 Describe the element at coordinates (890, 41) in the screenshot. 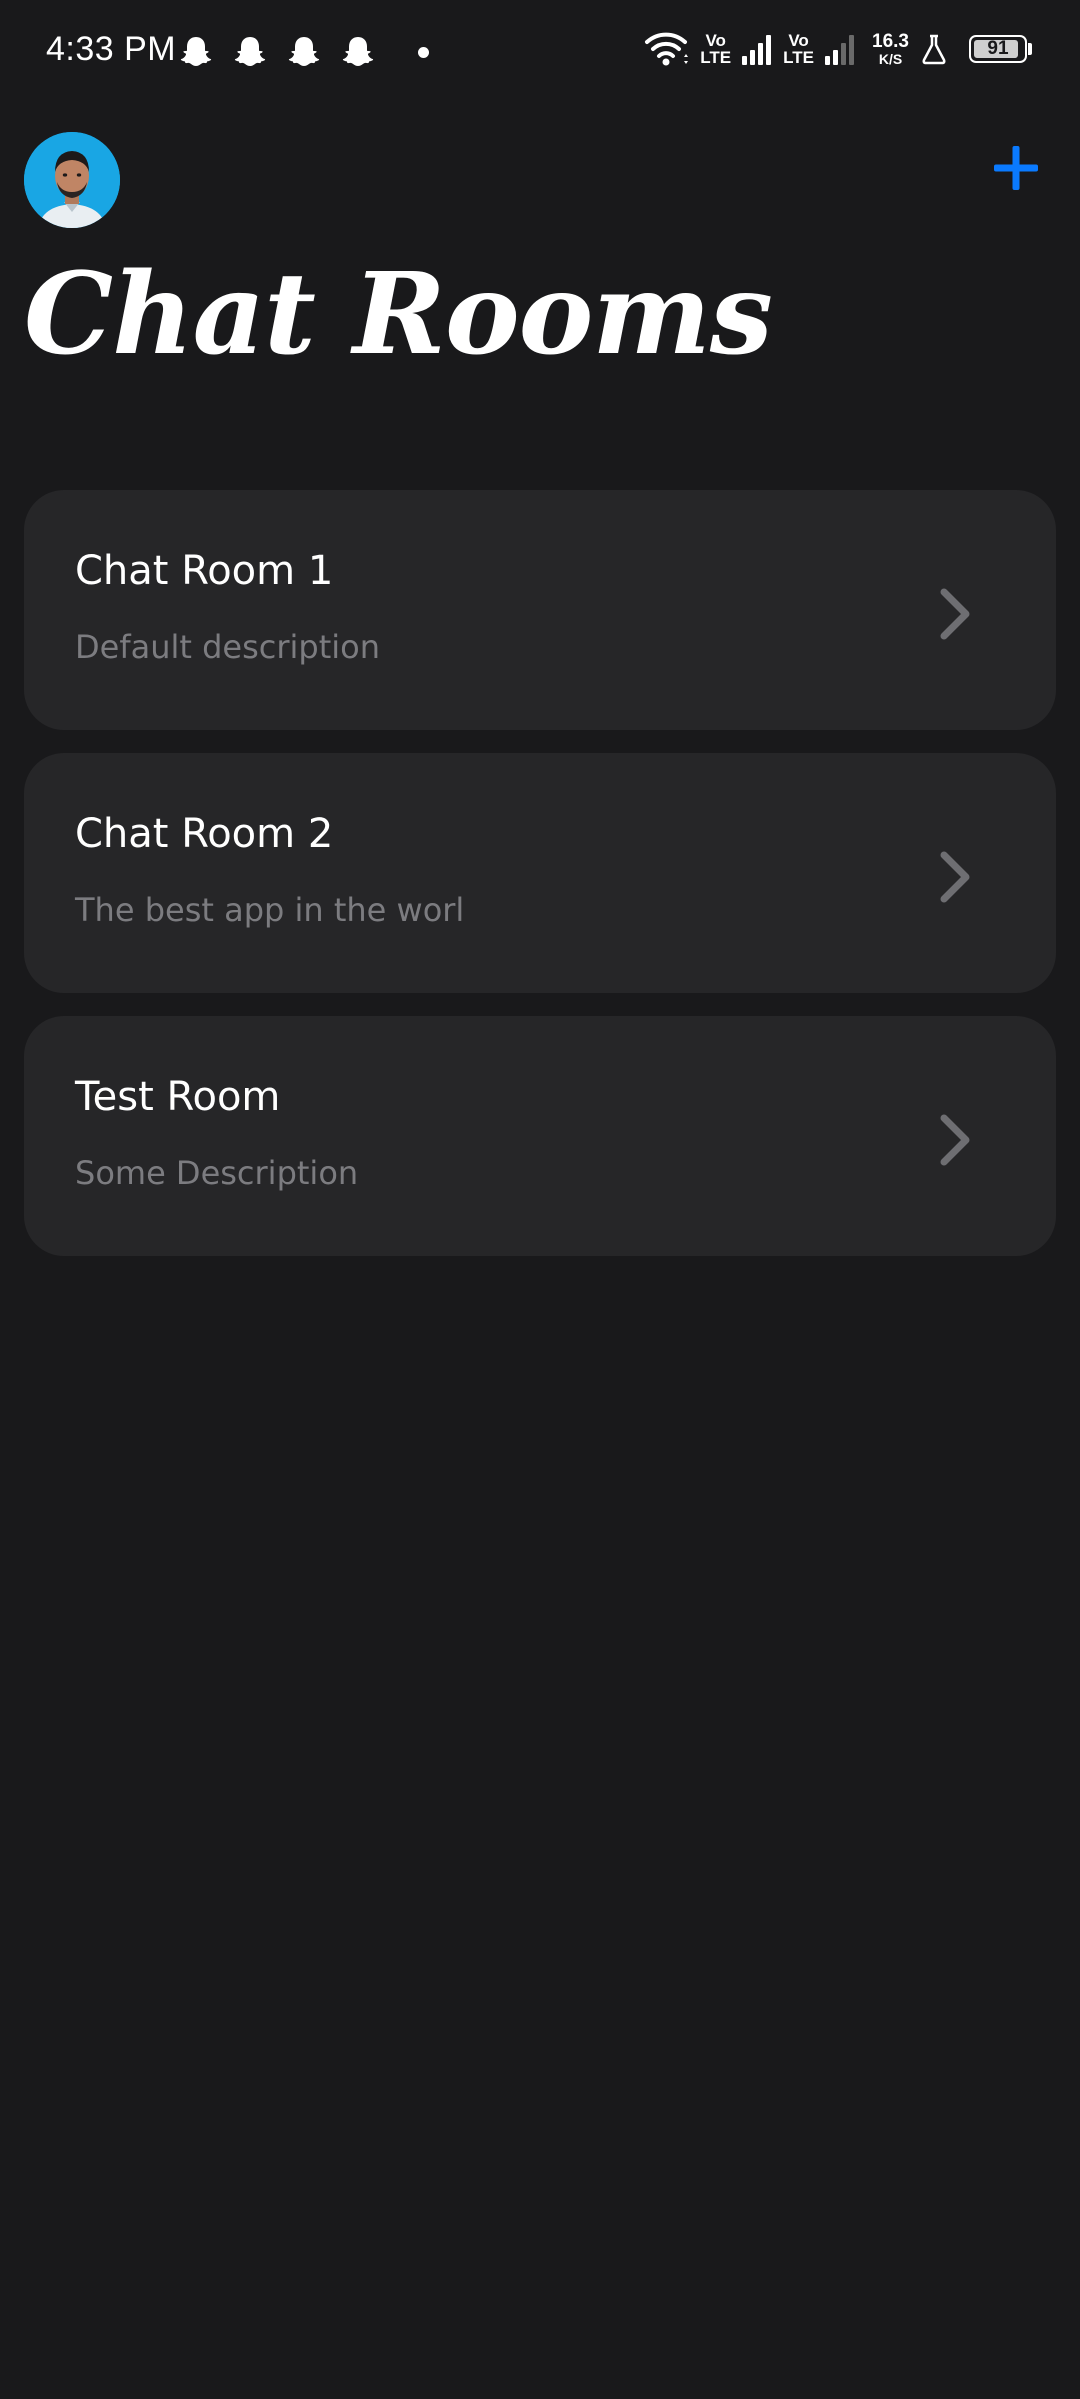

I see `network-speed-value: 16.3` at that location.